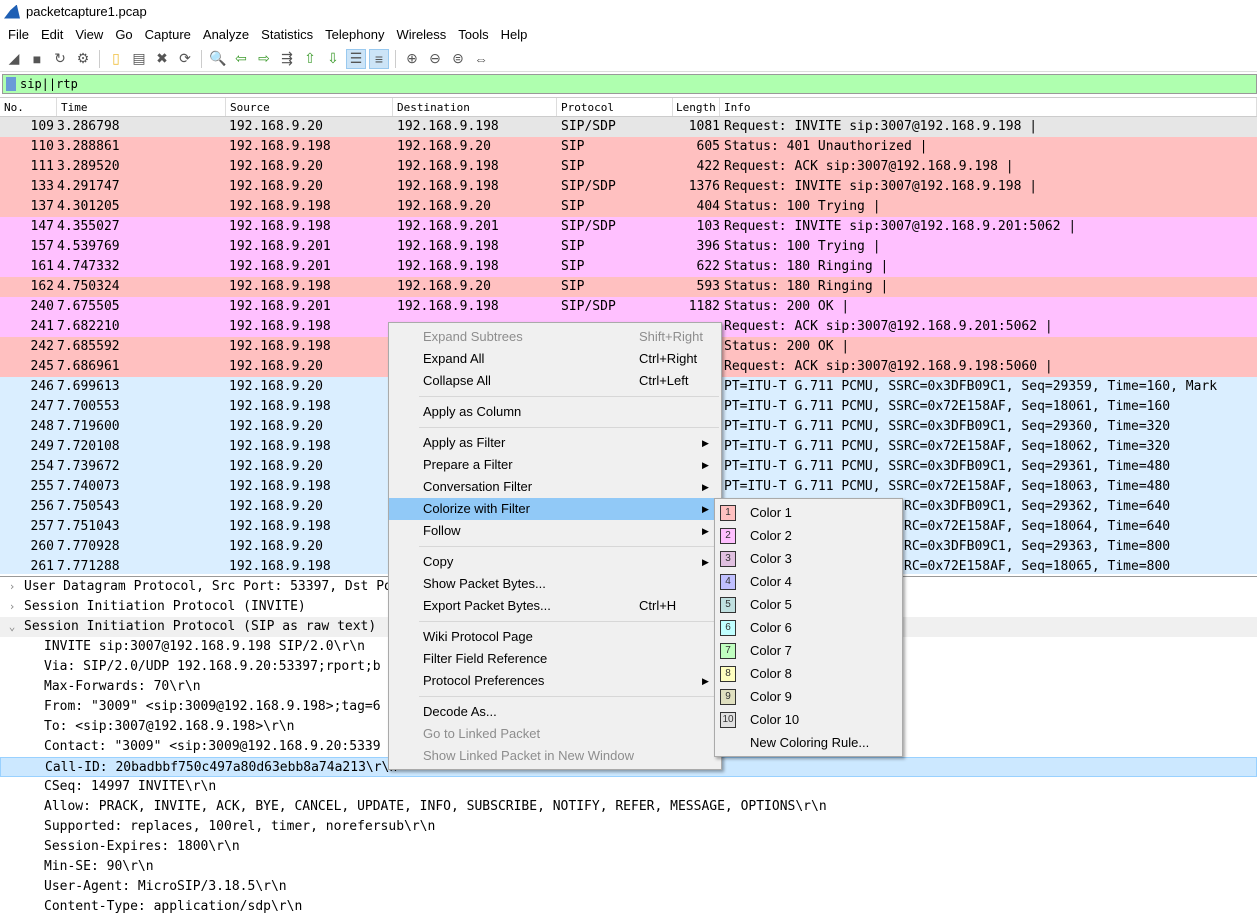  Describe the element at coordinates (435, 59) in the screenshot. I see `zoom-out-icon: ⊖` at that location.